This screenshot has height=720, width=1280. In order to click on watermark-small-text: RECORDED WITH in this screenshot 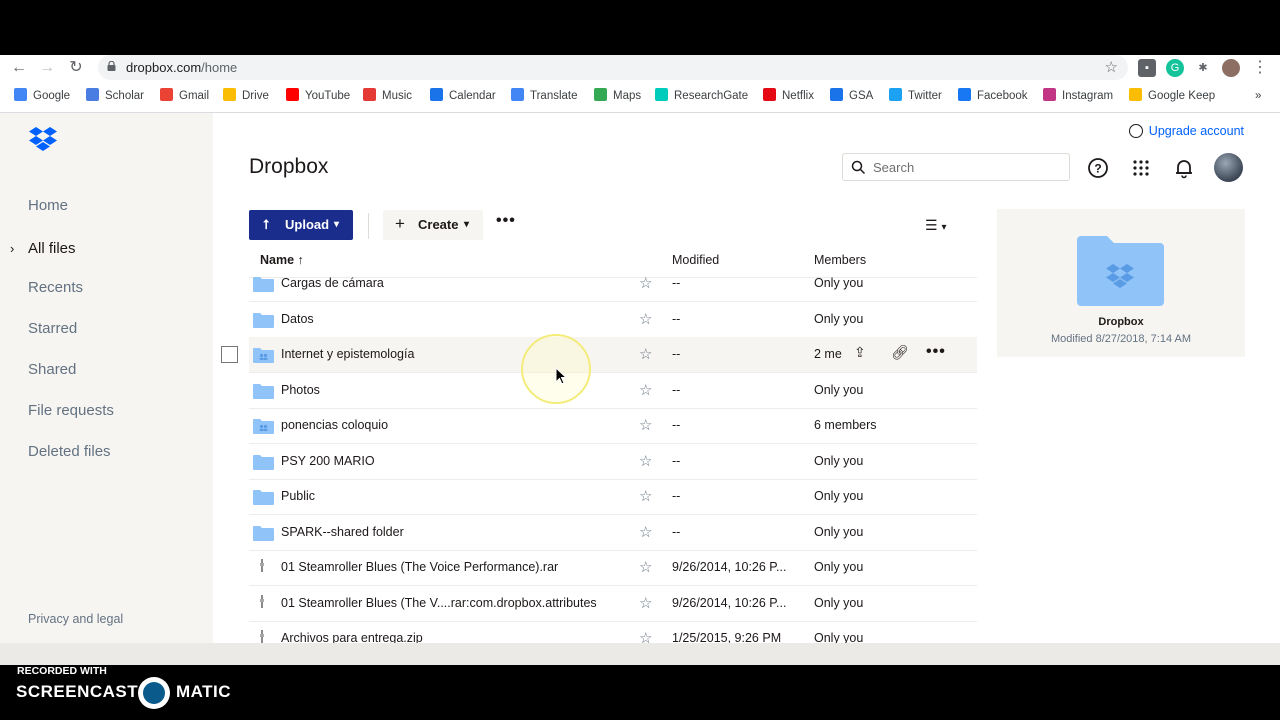, I will do `click(62, 671)`.